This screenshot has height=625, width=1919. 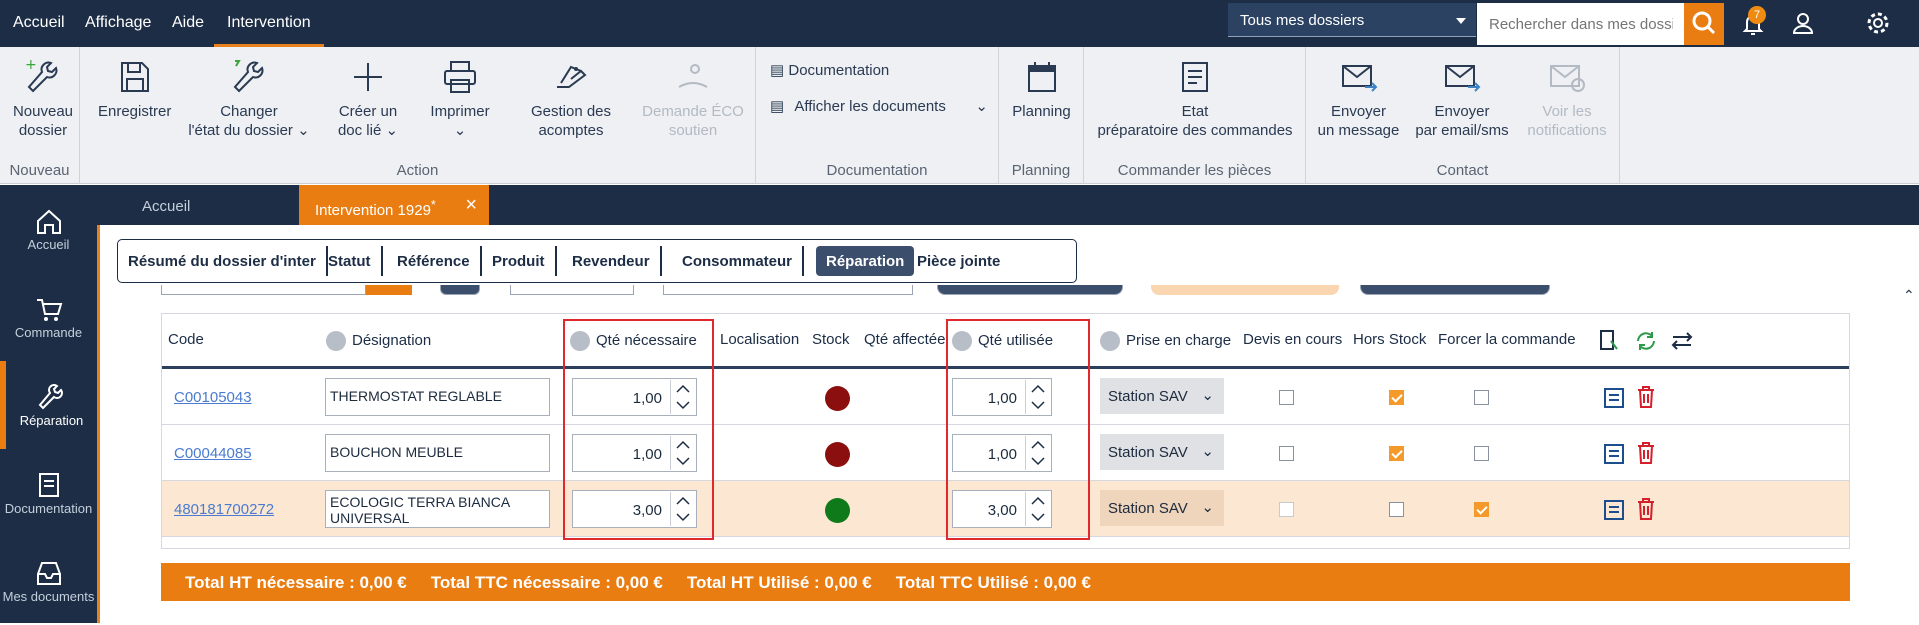 What do you see at coordinates (1302, 20) in the screenshot?
I see `folder-scope-value: Tous mes dossiers` at bounding box center [1302, 20].